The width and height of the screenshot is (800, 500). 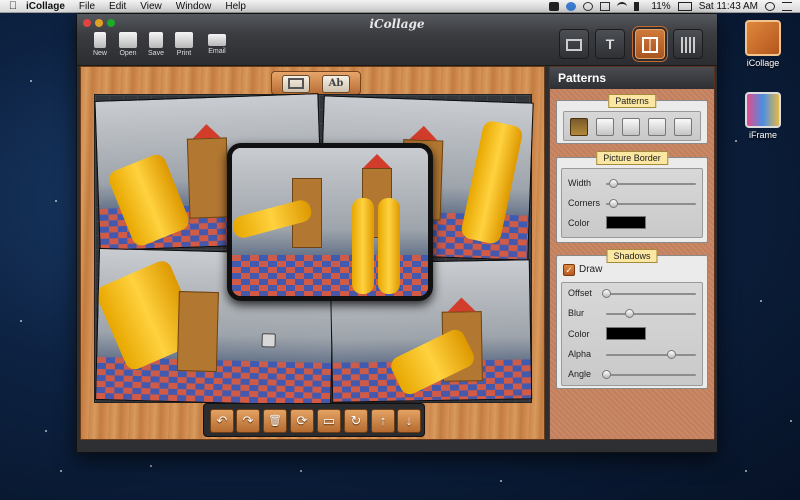 What do you see at coordinates (606, 293) in the screenshot?
I see `offset-slider-knob` at bounding box center [606, 293].